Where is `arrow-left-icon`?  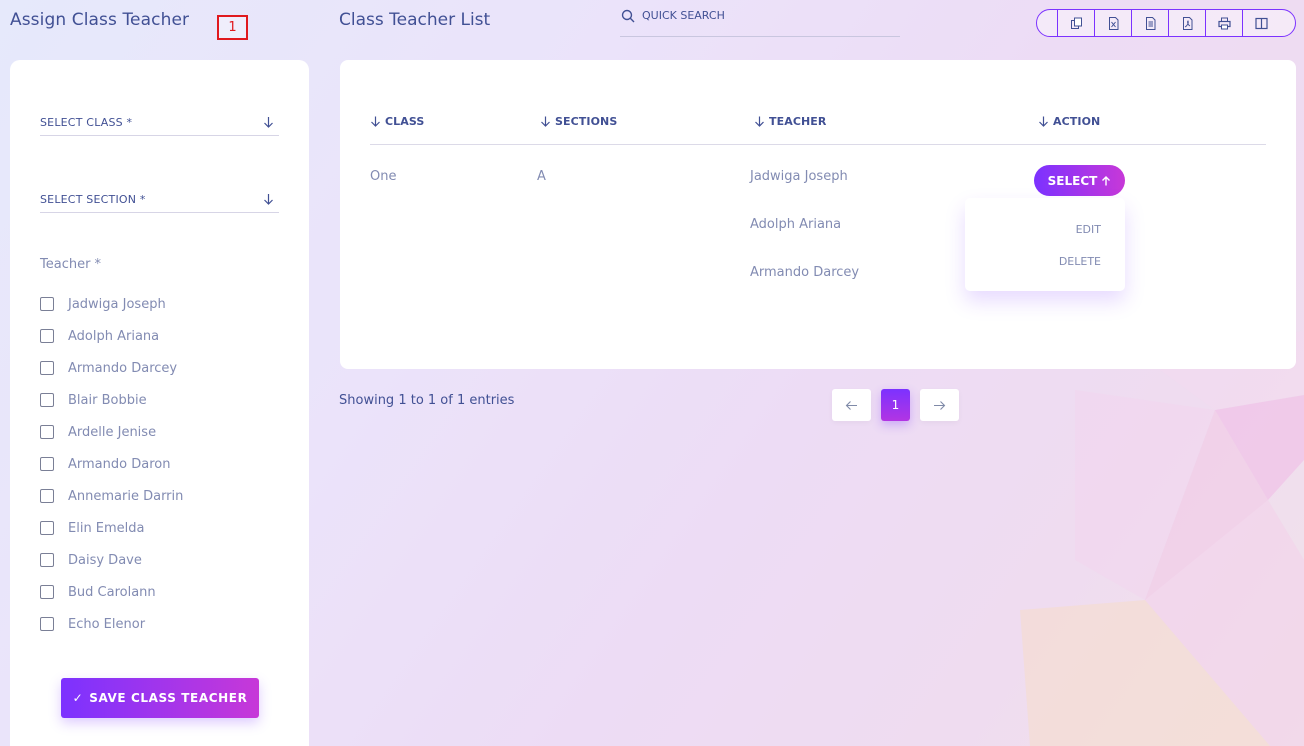 arrow-left-icon is located at coordinates (851, 405).